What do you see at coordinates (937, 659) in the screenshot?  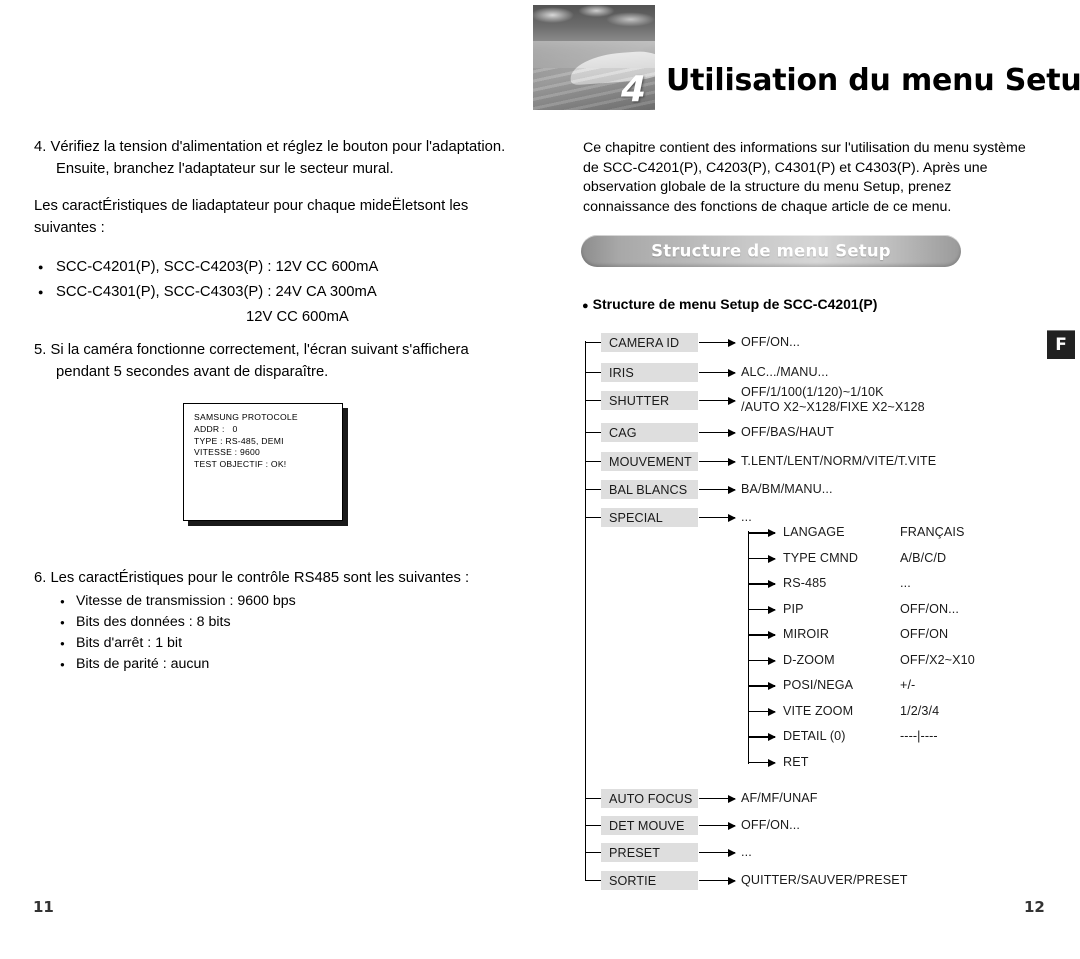 I see `submenu-node-value: OFF/X2~X10` at bounding box center [937, 659].